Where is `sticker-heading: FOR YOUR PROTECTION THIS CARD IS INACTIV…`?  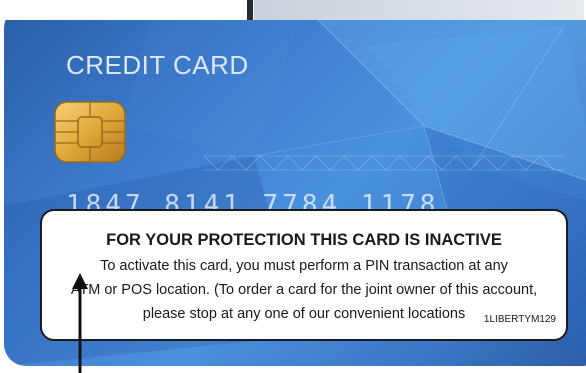 sticker-heading: FOR YOUR PROTECTION THIS CARD IS INACTIV… is located at coordinates (304, 240).